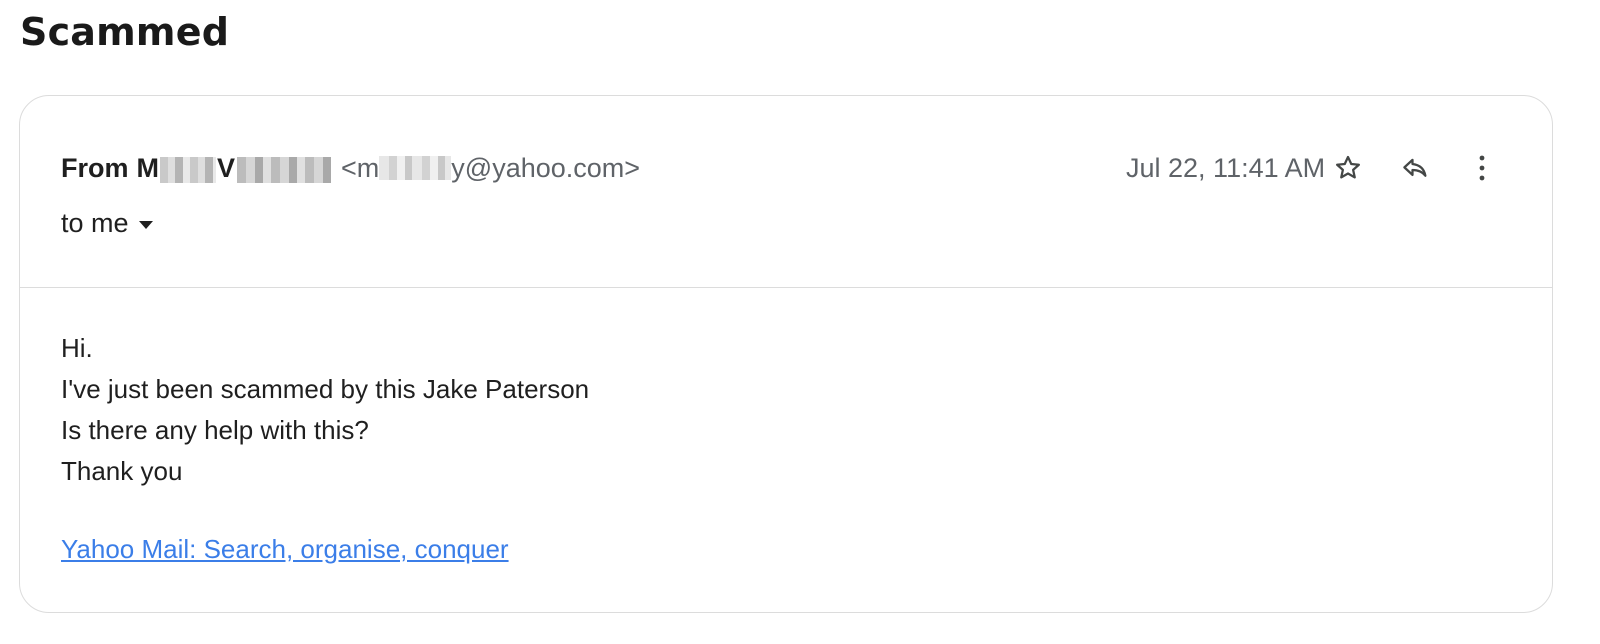  What do you see at coordinates (188, 169) in the screenshot?
I see `redacted-first-name` at bounding box center [188, 169].